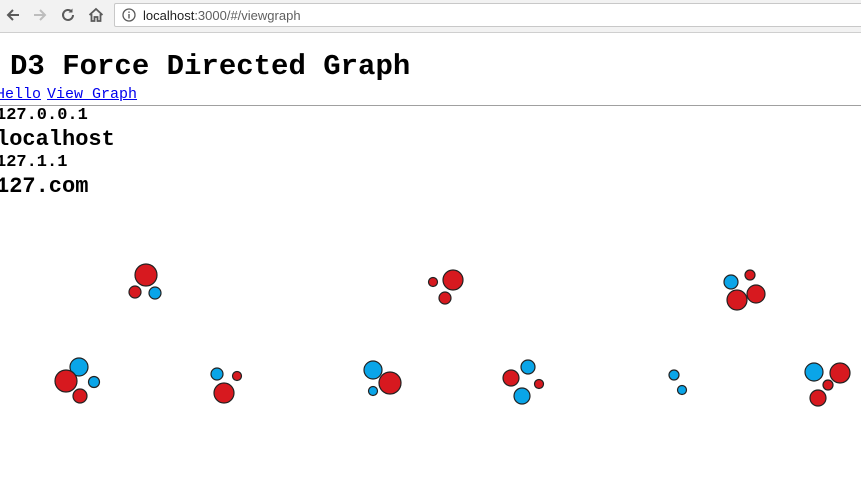 The width and height of the screenshot is (861, 482). What do you see at coordinates (44, 186) in the screenshot?
I see `host-item: 127.com` at bounding box center [44, 186].